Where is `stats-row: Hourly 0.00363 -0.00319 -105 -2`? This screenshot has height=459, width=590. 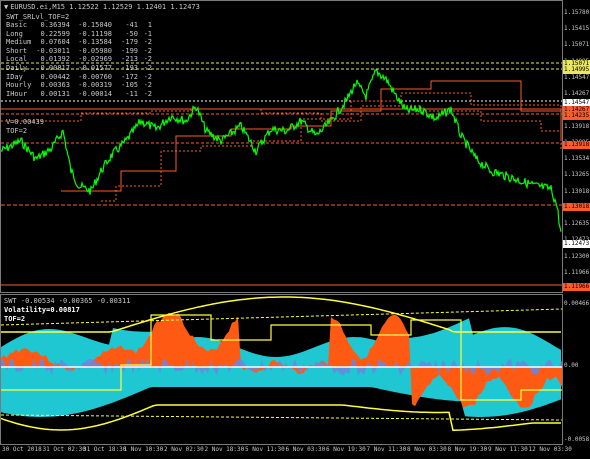 stats-row: Hourly 0.00363 -0.00319 -105 -2 is located at coordinates (79, 85).